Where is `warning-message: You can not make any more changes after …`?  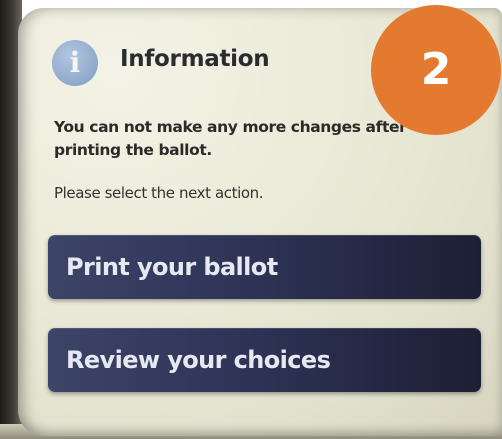
warning-message: You can not make any more changes after … is located at coordinates (230, 138).